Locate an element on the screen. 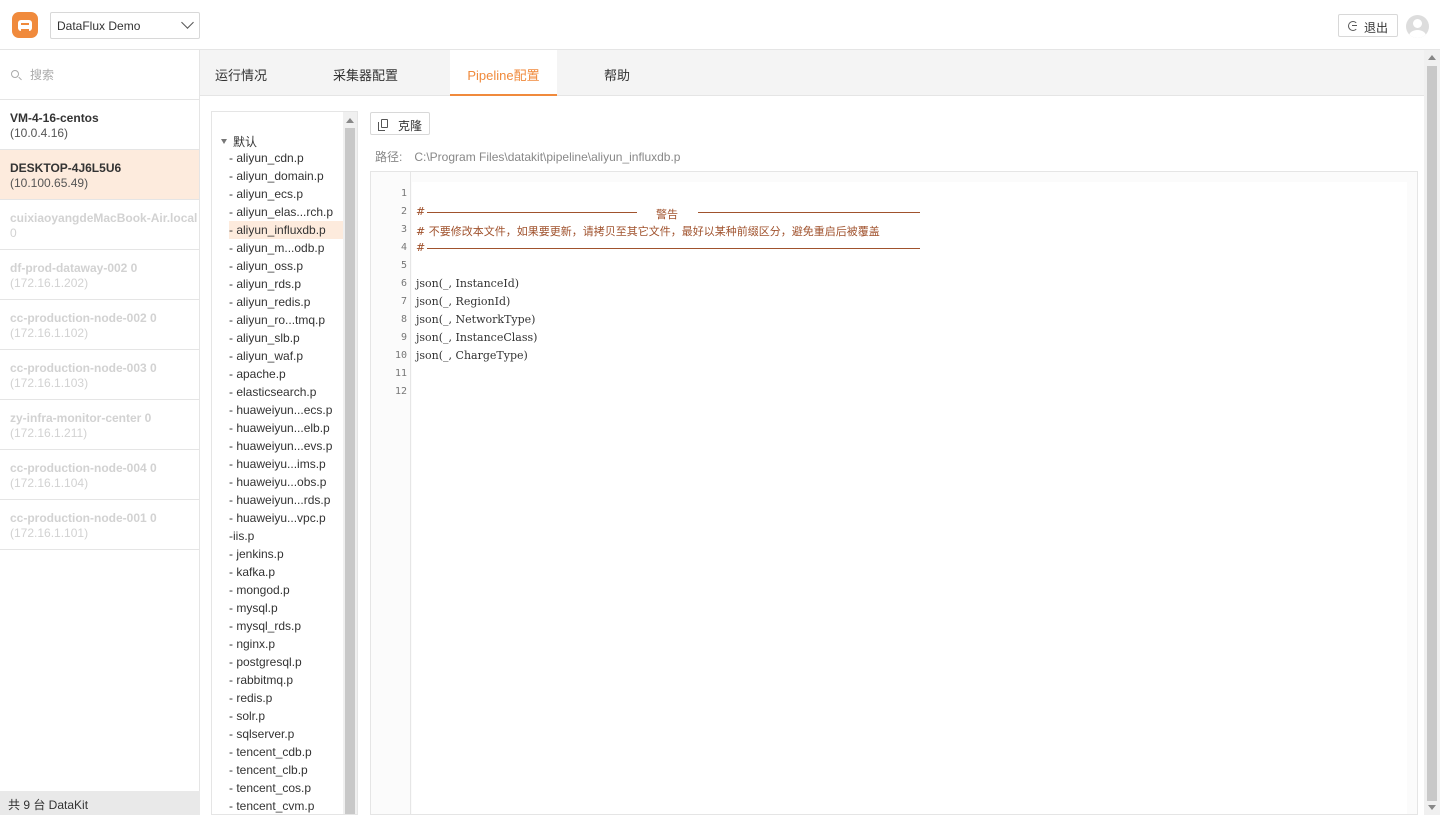 The image size is (1440, 815). tree-file-item: - tencent_cdb.p is located at coordinates (286, 752).